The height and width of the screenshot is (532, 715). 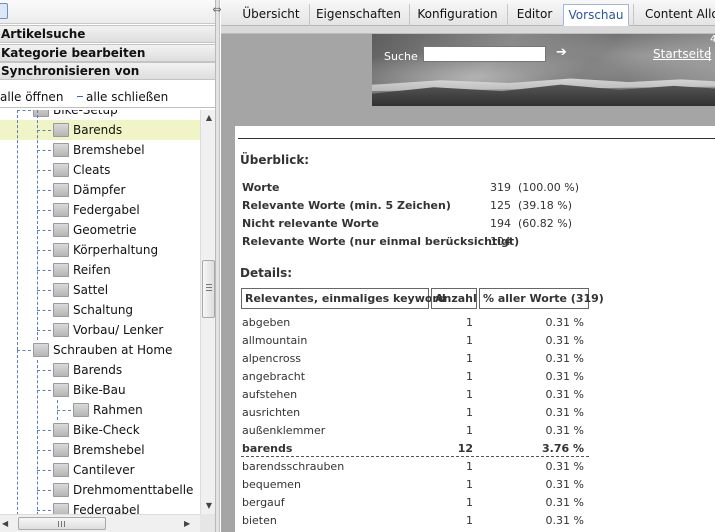 What do you see at coordinates (100, 115) in the screenshot?
I see `tree-item: Bike-Setup` at bounding box center [100, 115].